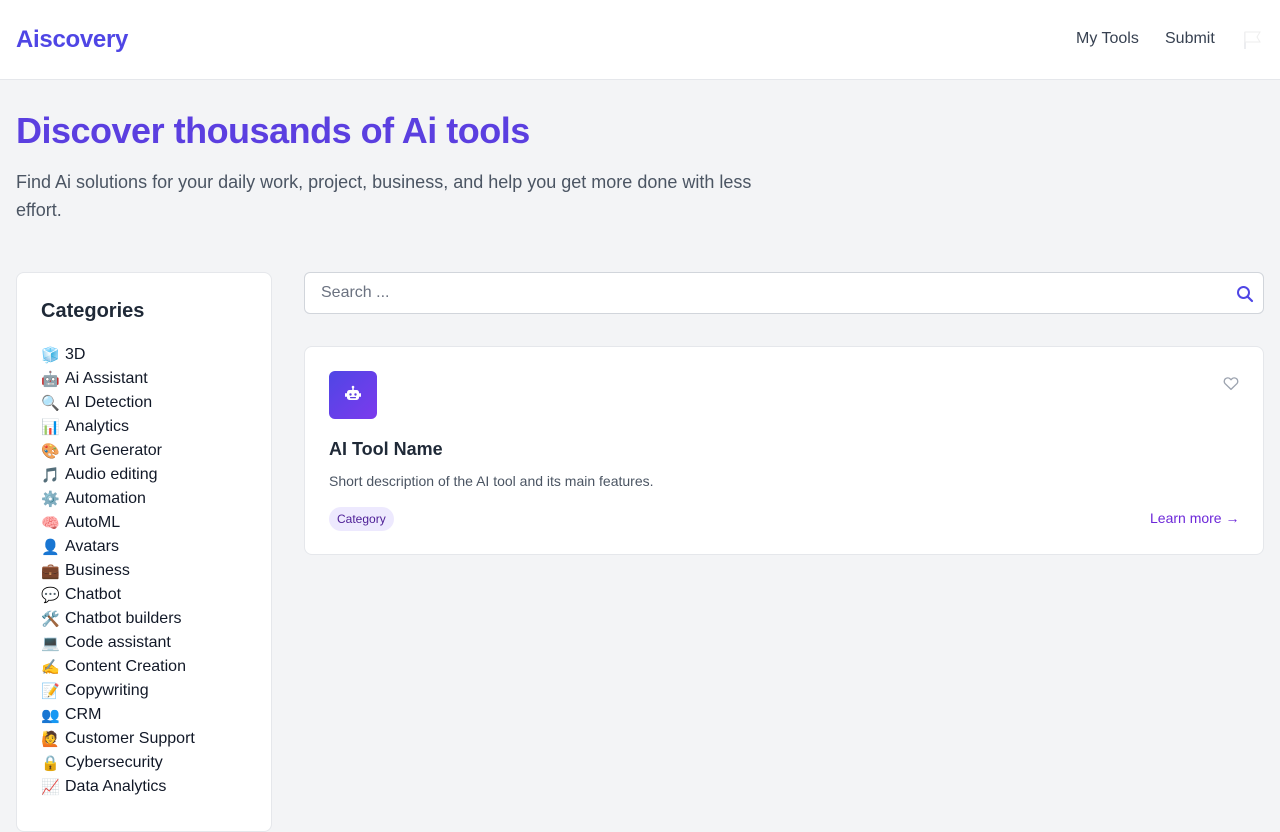 The image size is (1280, 832). What do you see at coordinates (273, 130) in the screenshot?
I see `hero-title: Discover thousands of Ai tools` at bounding box center [273, 130].